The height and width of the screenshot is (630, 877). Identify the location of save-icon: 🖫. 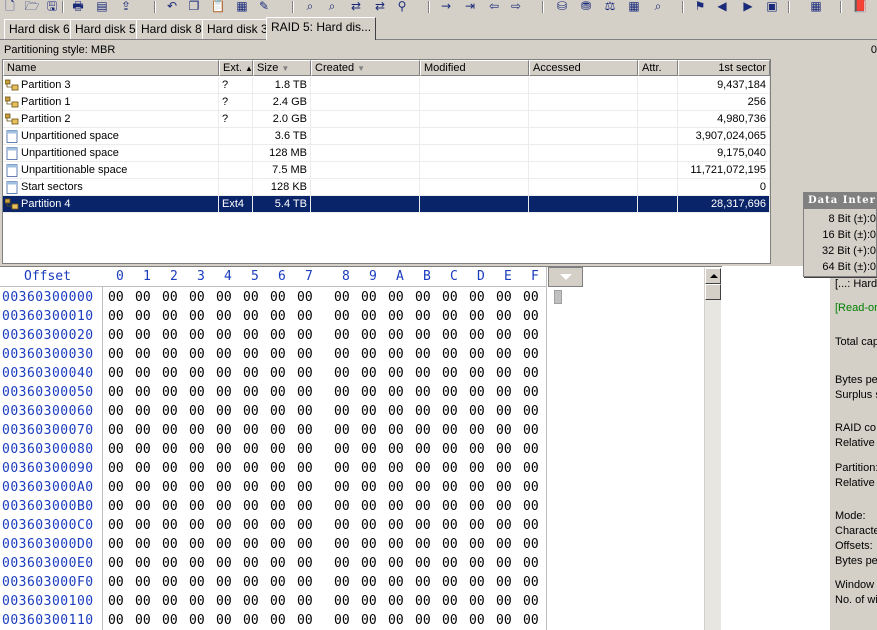
(52, 6).